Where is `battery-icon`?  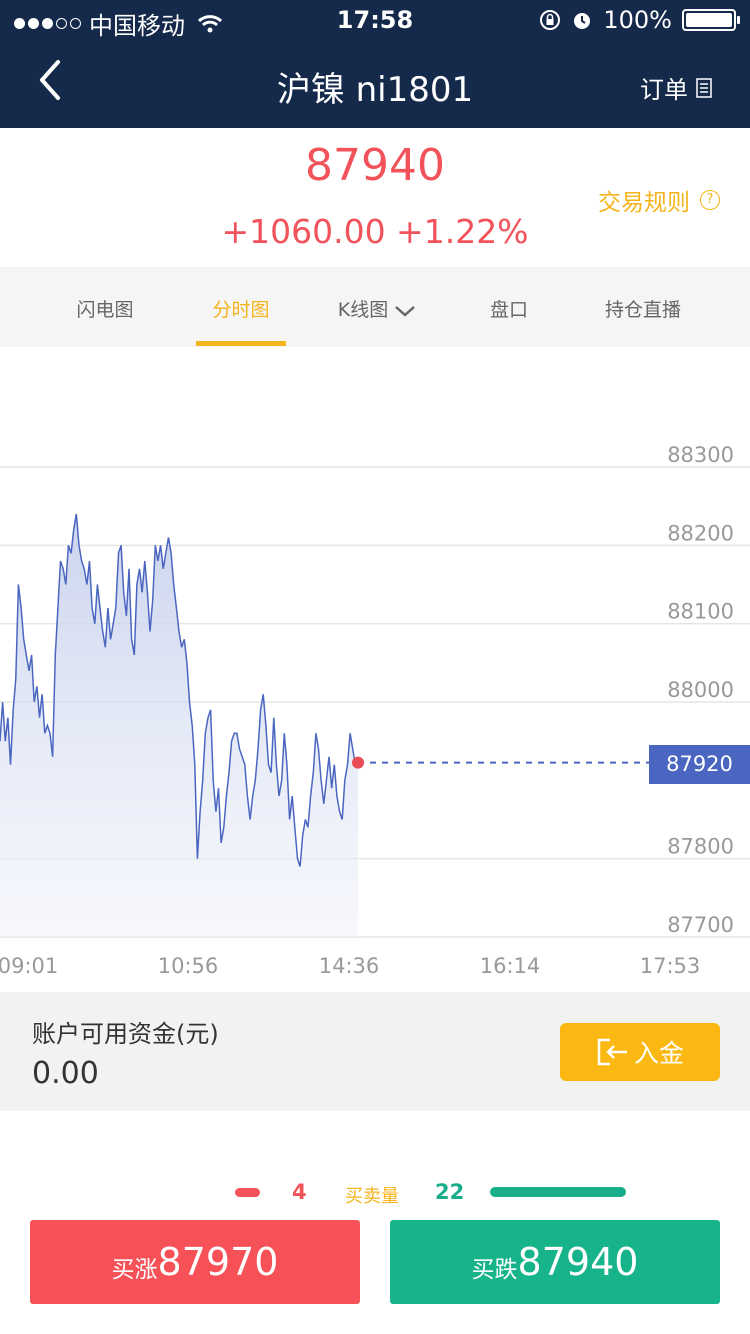
battery-icon is located at coordinates (711, 20).